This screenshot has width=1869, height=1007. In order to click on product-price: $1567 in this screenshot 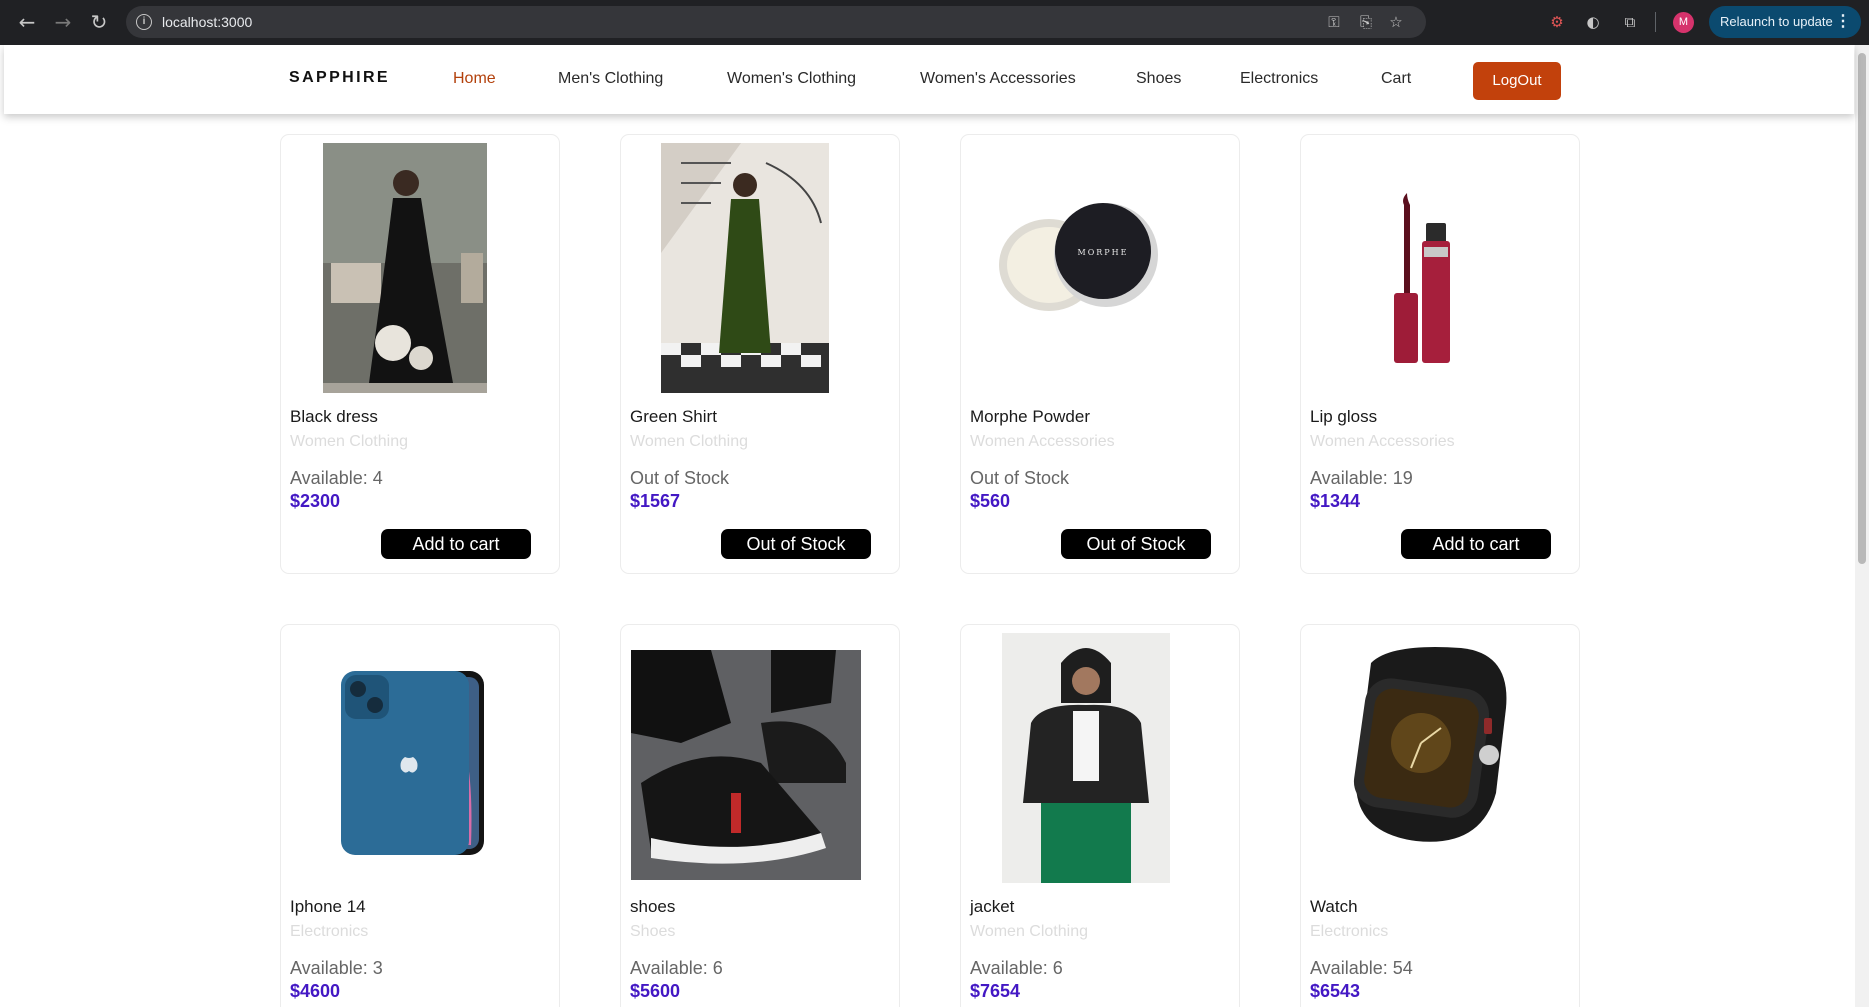, I will do `click(655, 501)`.